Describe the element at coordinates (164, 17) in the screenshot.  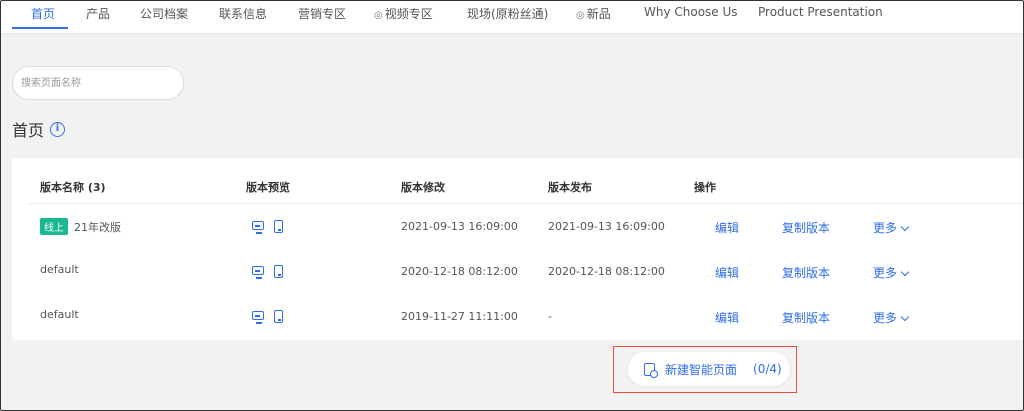
I see `tab-company-profile: 公司档案` at that location.